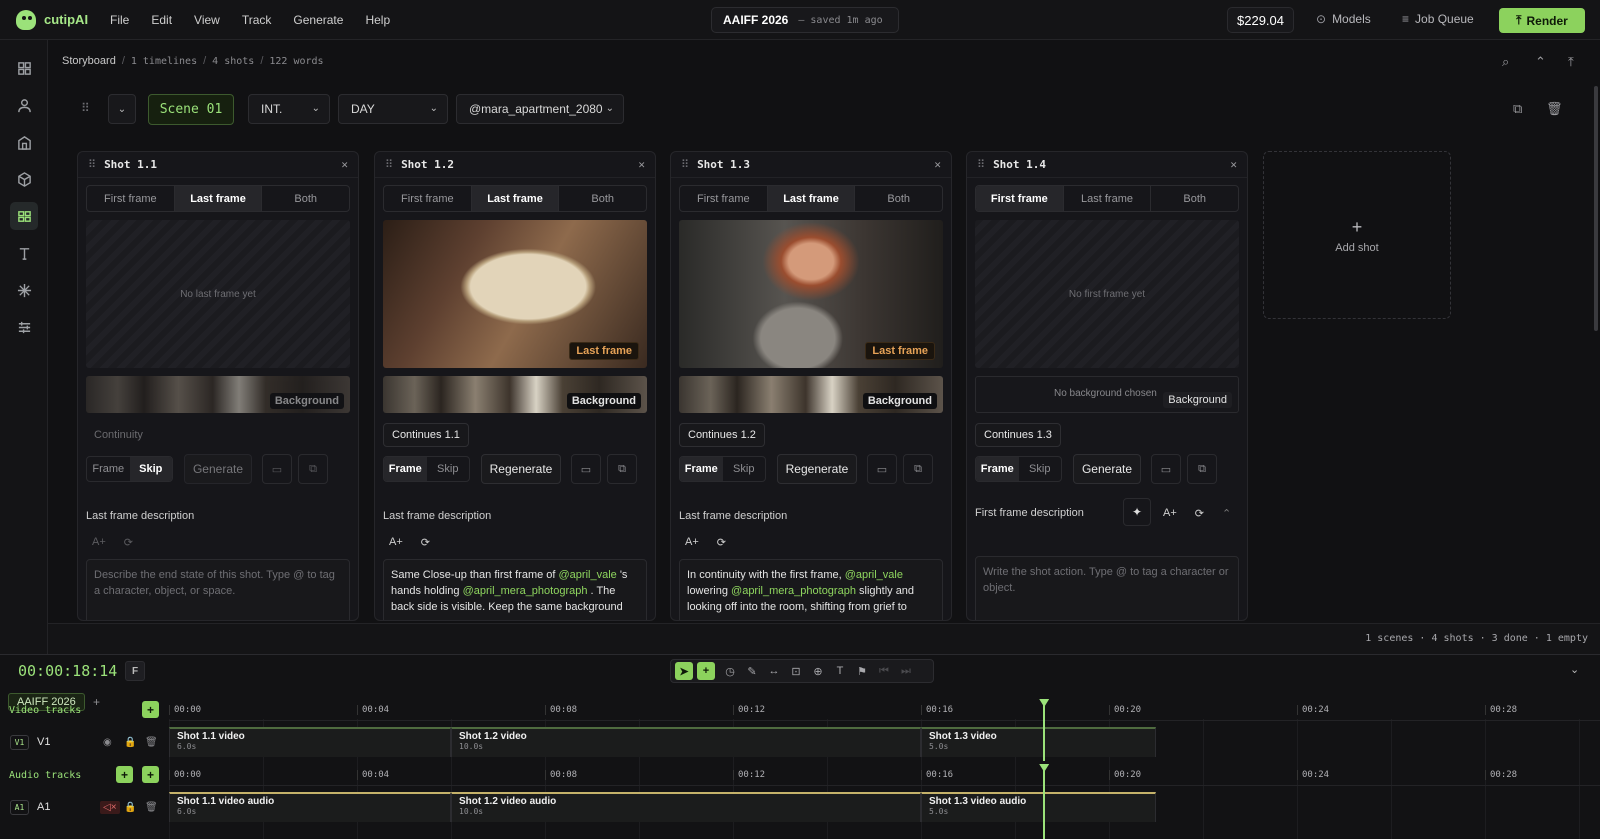  I want to click on scene-label: Scene 01, so click(191, 109).